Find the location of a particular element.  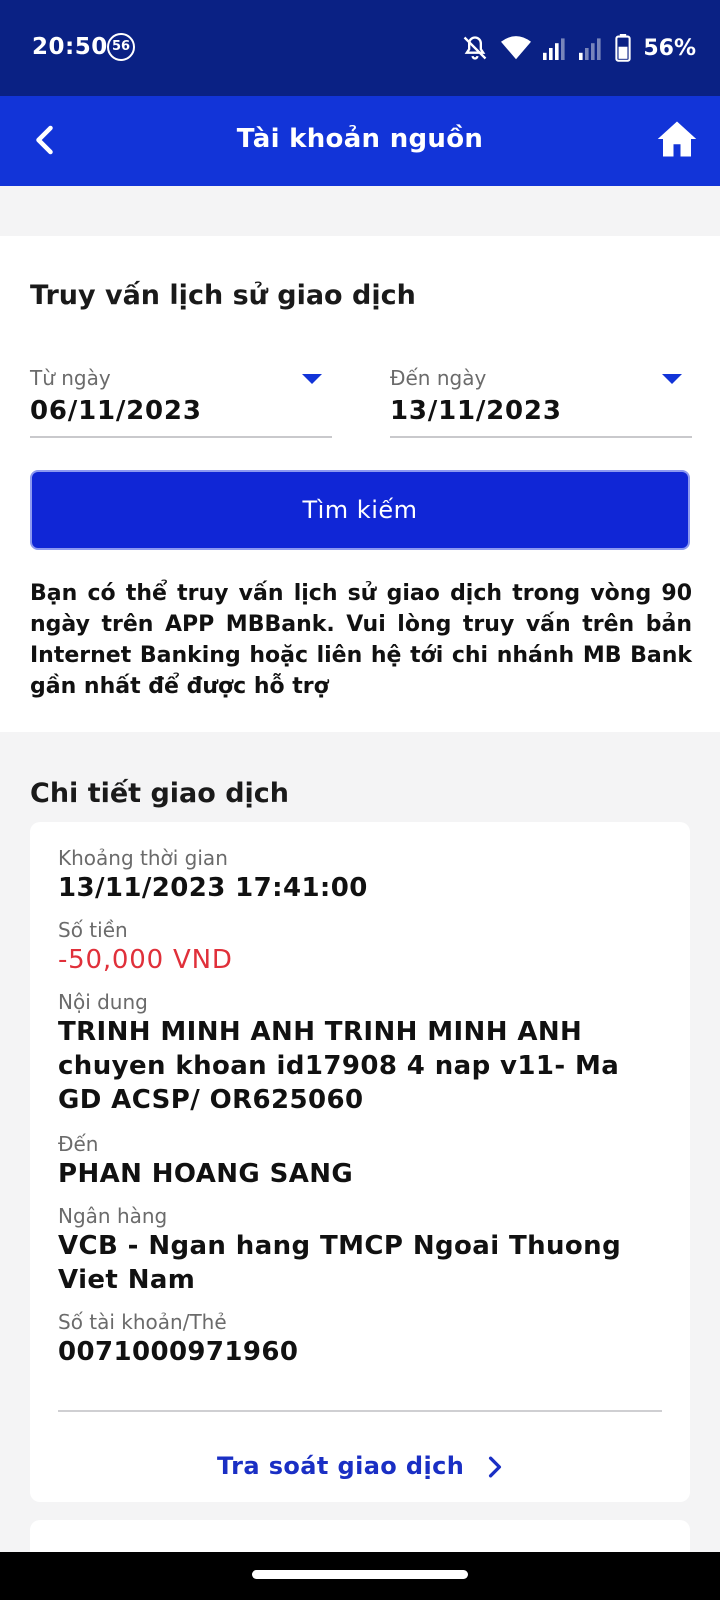

from-date-field: Từ ngày 06/11/2023 is located at coordinates (181, 402).